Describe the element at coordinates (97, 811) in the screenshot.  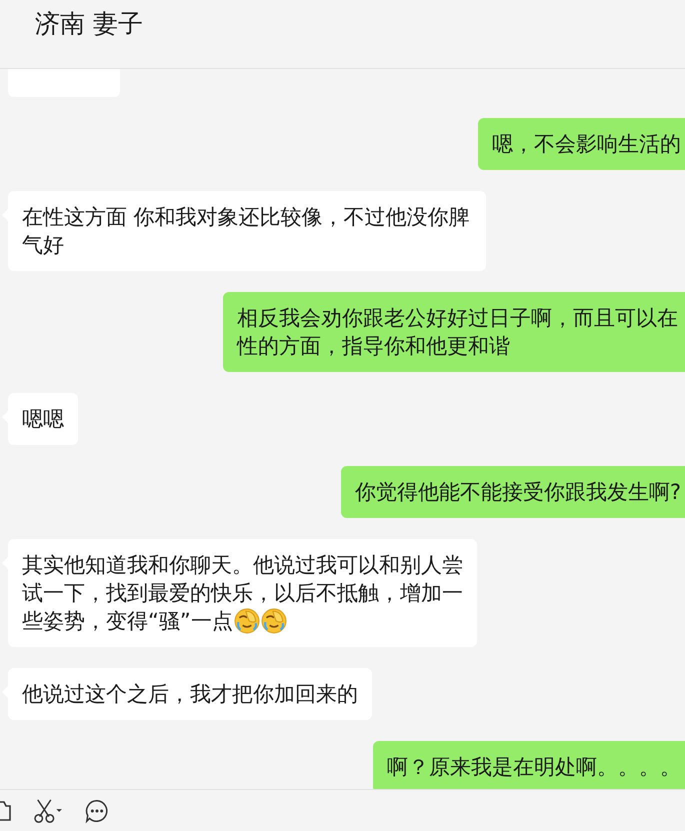
I see `chat-icon` at that location.